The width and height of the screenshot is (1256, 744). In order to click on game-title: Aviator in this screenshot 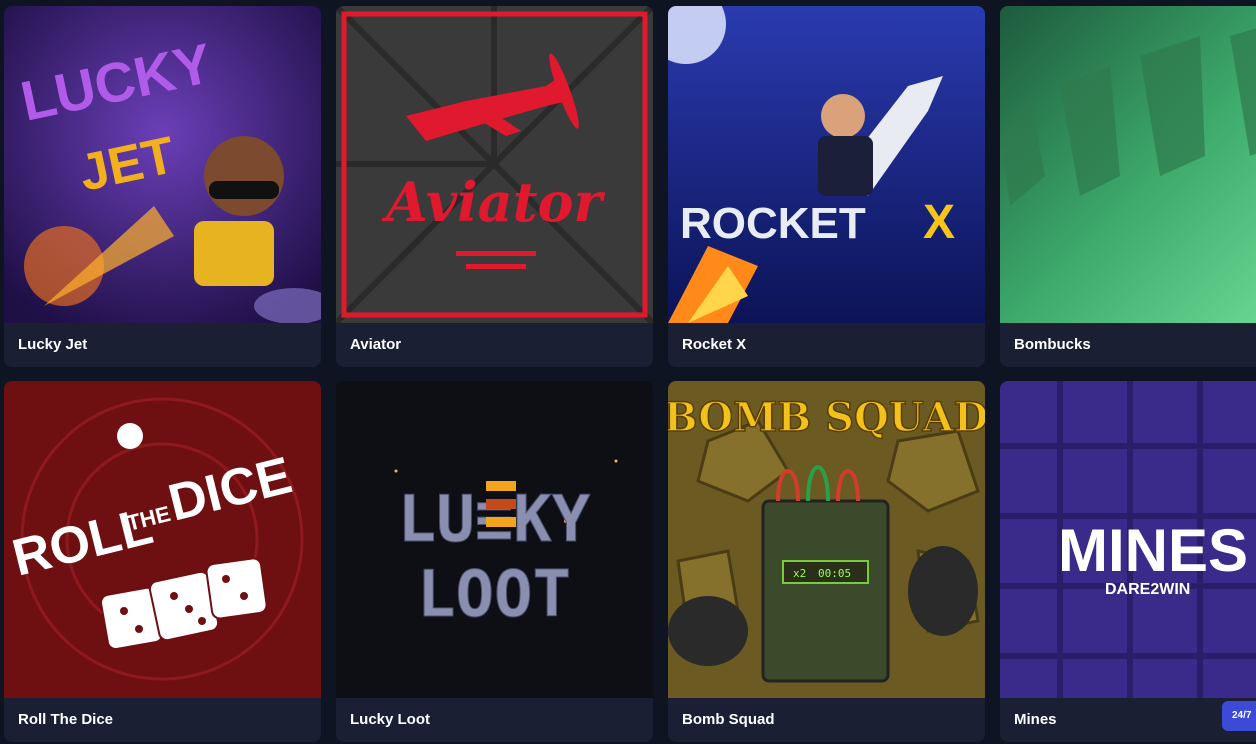, I will do `click(494, 345)`.